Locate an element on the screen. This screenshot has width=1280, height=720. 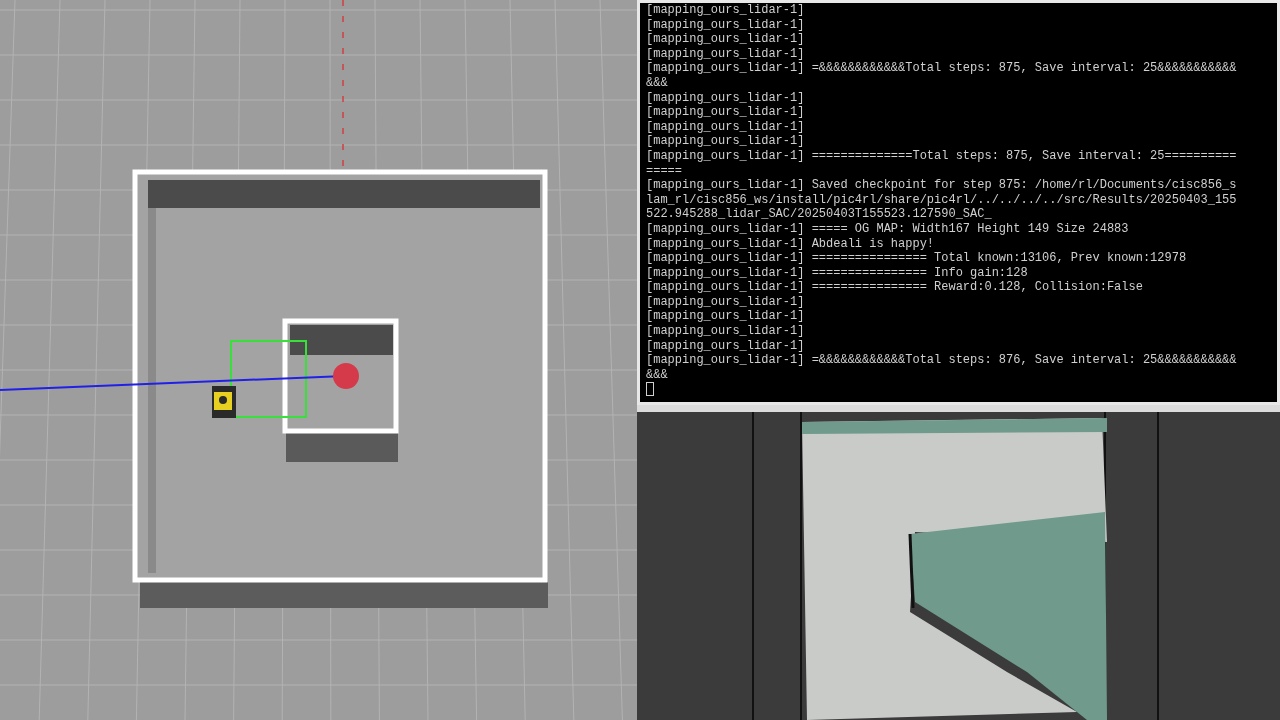
terminal-line: [mapping_ours_lidar-1] Saved checkpoint for step 875: /home/rl/Documents/cisc856_slam_rl/cisc856_ws/install/pic4rl/share/pic4rl/../../../../src/Results/20250403_155522.945288_lidar_SAC/20250403T155523.127590_SAC_ is located at coordinates (941, 200).